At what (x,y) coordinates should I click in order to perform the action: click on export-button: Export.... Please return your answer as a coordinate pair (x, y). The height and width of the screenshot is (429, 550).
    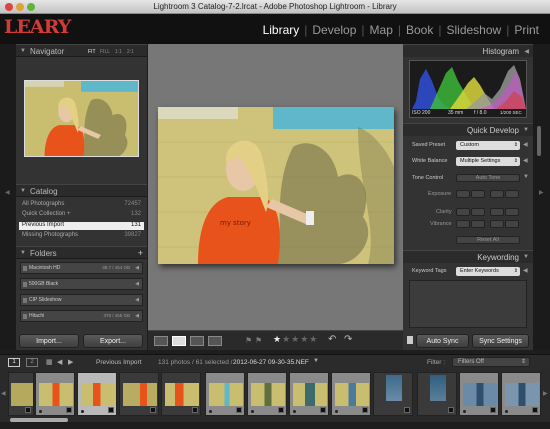
    Looking at the image, I should click on (113, 341).